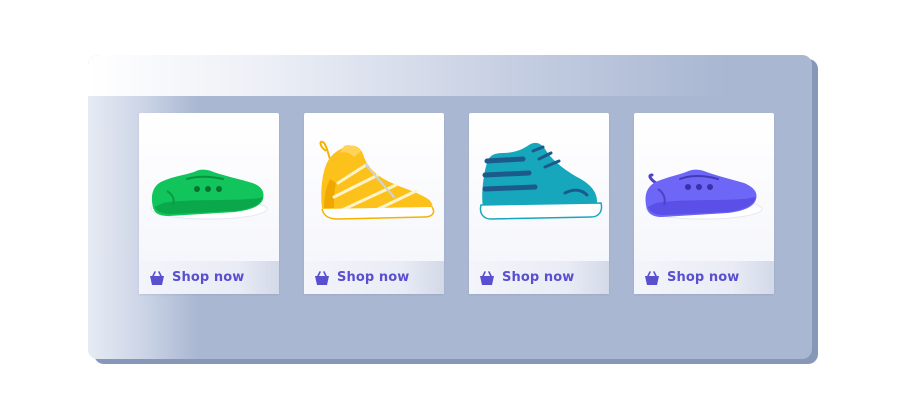  I want to click on product-card-4: Shop now, so click(704, 203).